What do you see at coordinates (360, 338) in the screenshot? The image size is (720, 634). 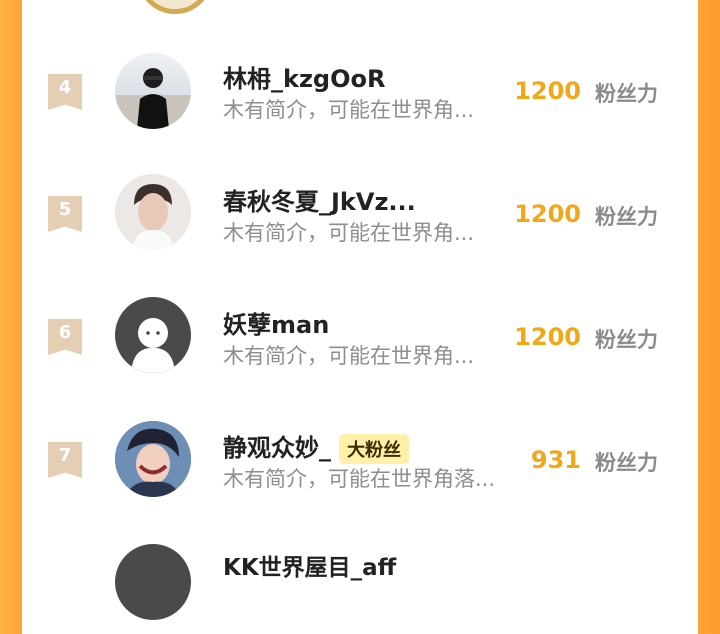 I see `ranking-row: 6 妖孽man 木有简介，可能在世界角... 1200 粉丝力` at bounding box center [360, 338].